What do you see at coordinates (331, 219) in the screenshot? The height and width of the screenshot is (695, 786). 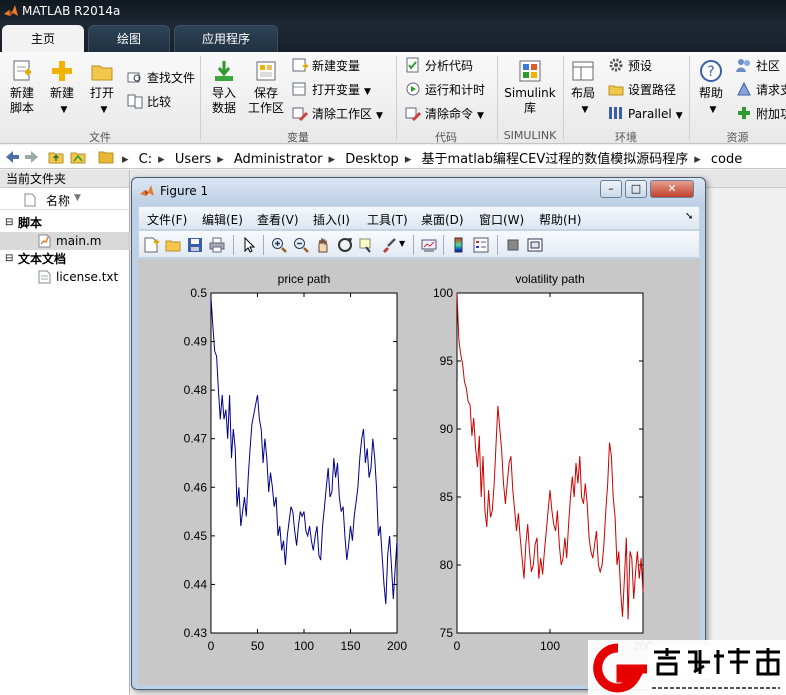 I see `menu-insert: 插入(I)` at bounding box center [331, 219].